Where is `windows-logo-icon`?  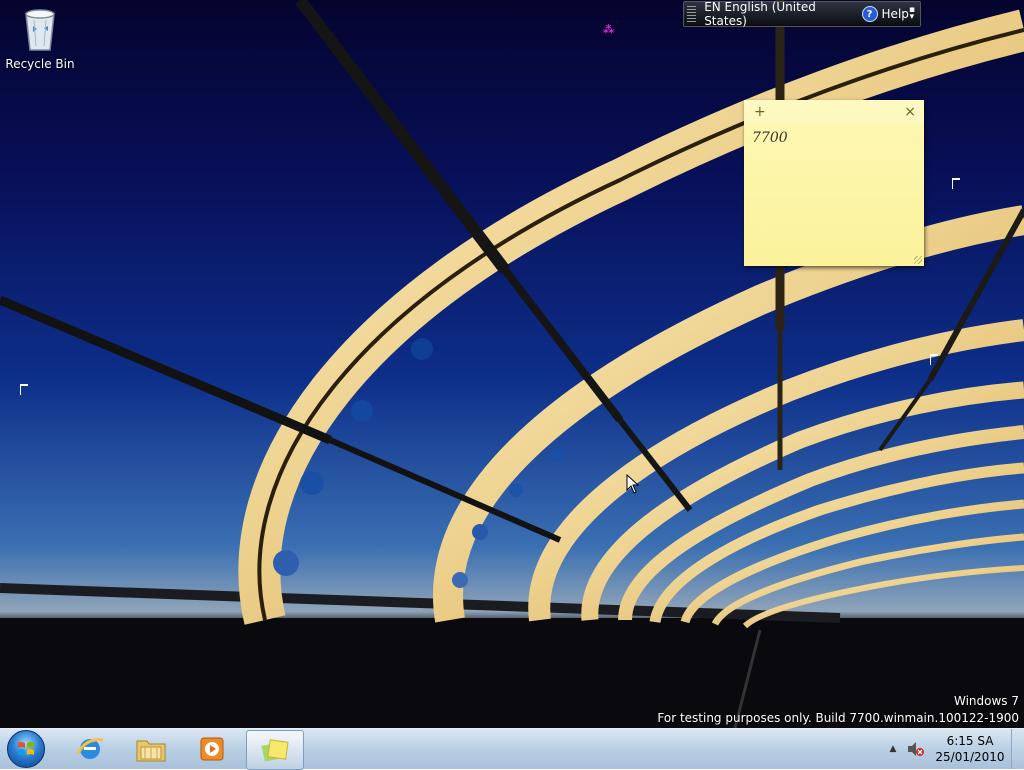 windows-logo-icon is located at coordinates (26, 749).